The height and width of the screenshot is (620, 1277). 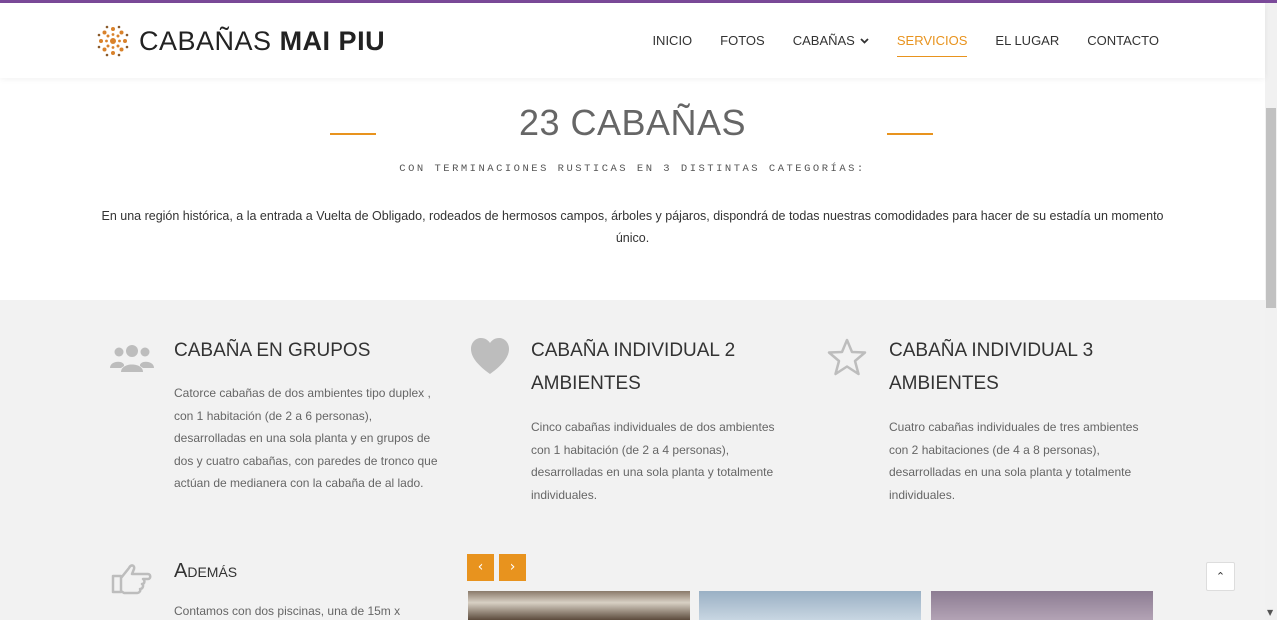 I want to click on scroll-down-arrow-icon: ▼, so click(x=1270, y=612).